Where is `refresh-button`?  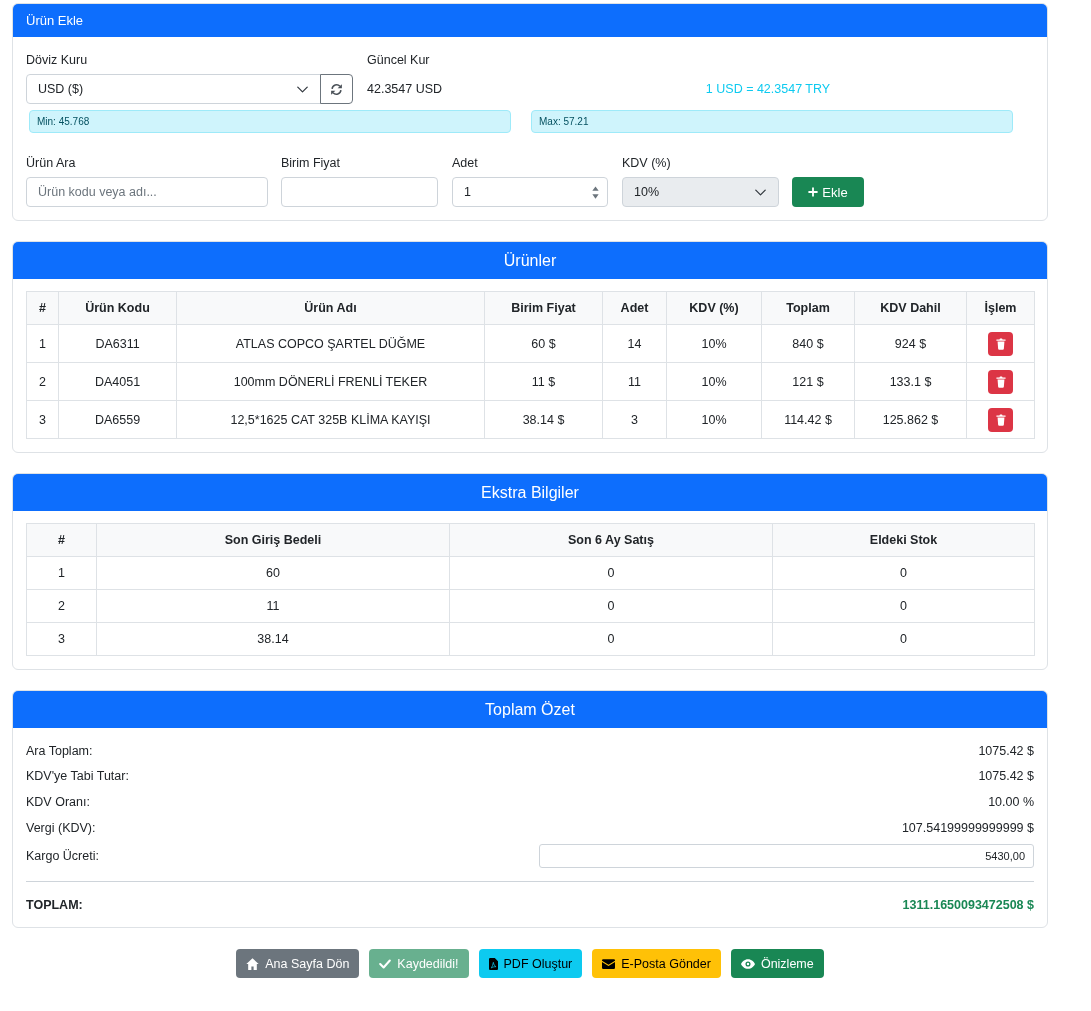 refresh-button is located at coordinates (336, 89).